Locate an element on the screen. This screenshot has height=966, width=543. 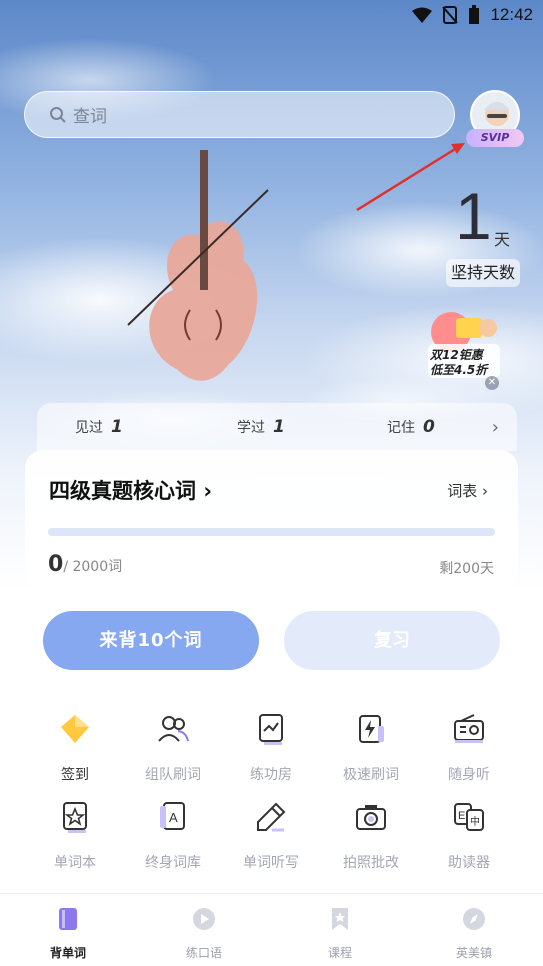
tool-team: 组队刷词 is located at coordinates (173, 748).